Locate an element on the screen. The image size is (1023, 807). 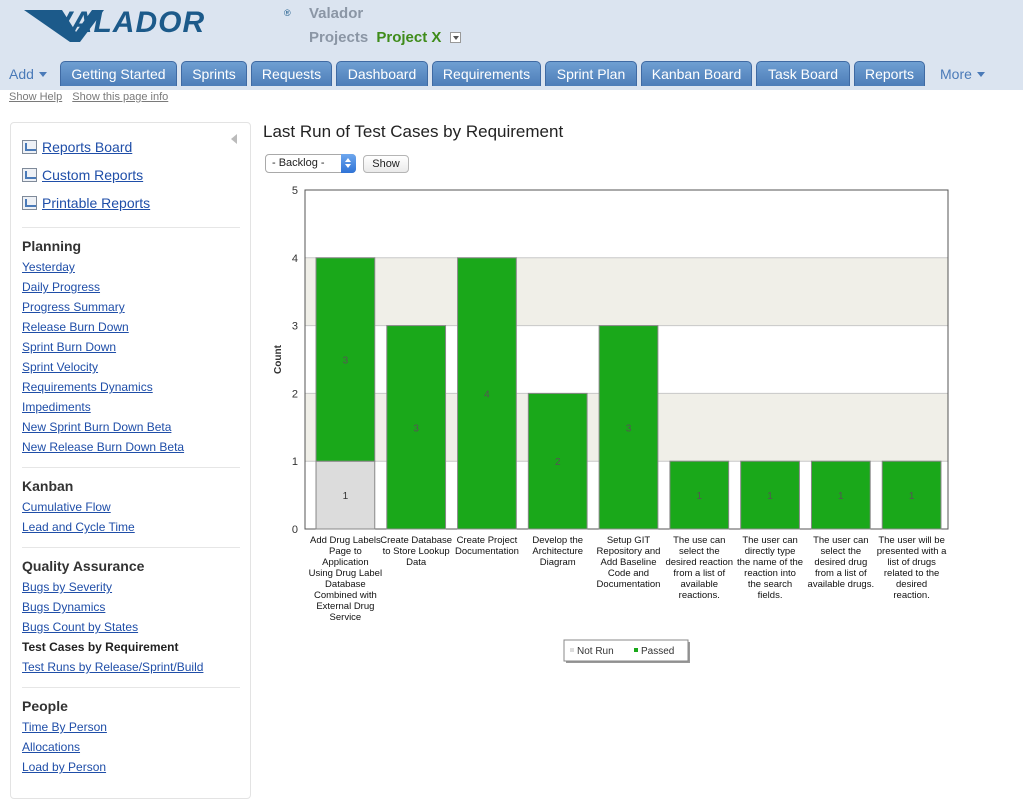
sidebar-item-sprint-velocity: Sprint Velocity is located at coordinates (60, 367).